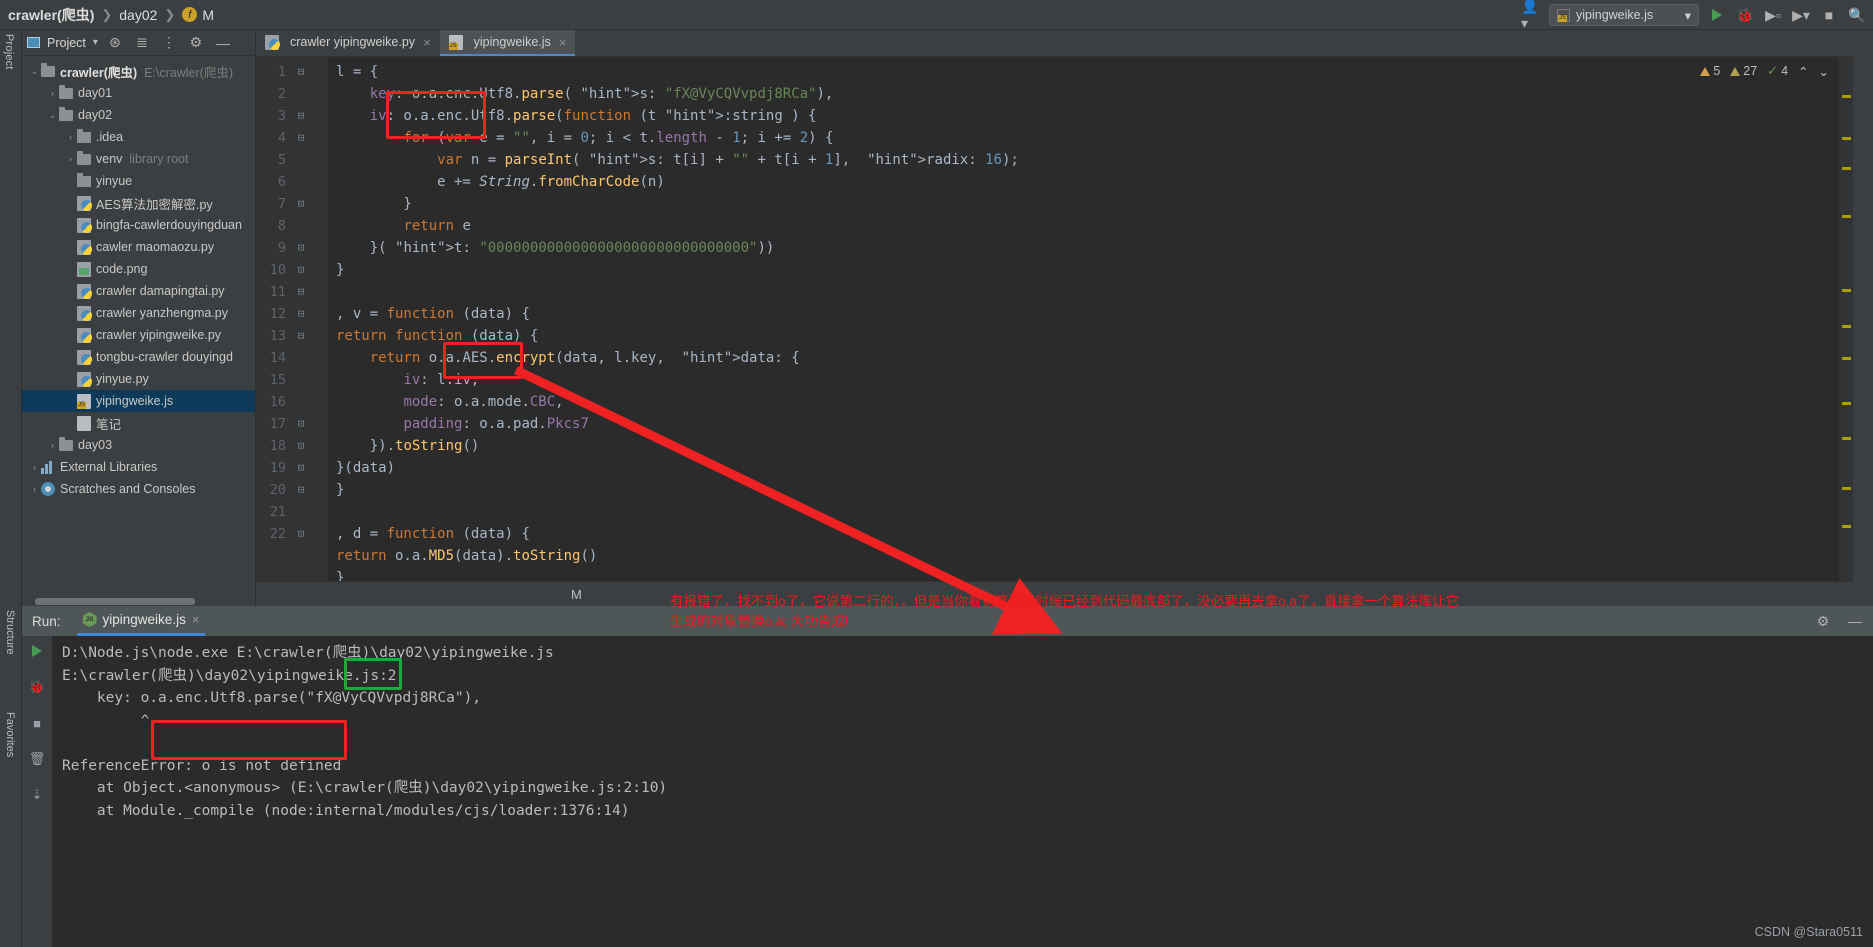 This screenshot has height=947, width=1873. Describe the element at coordinates (196, 43) in the screenshot. I see `settings-gear-icon: ⚙` at that location.